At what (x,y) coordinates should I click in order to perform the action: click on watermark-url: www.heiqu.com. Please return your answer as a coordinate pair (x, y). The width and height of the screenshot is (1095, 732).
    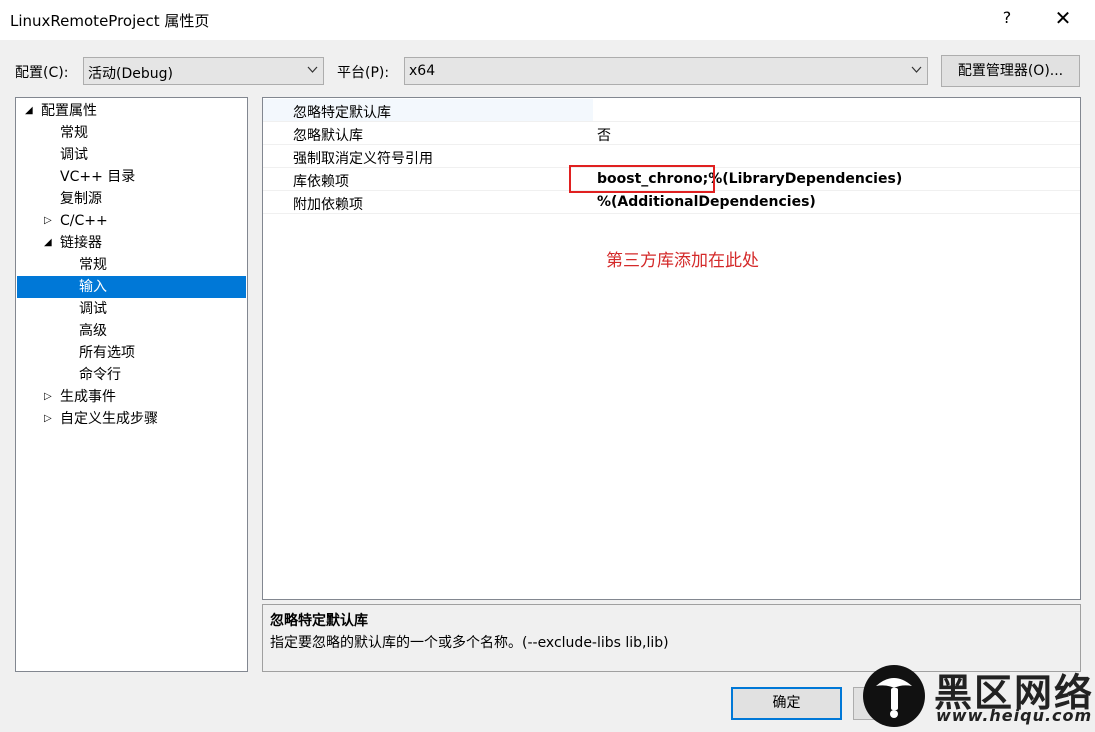
    Looking at the image, I should click on (1014, 715).